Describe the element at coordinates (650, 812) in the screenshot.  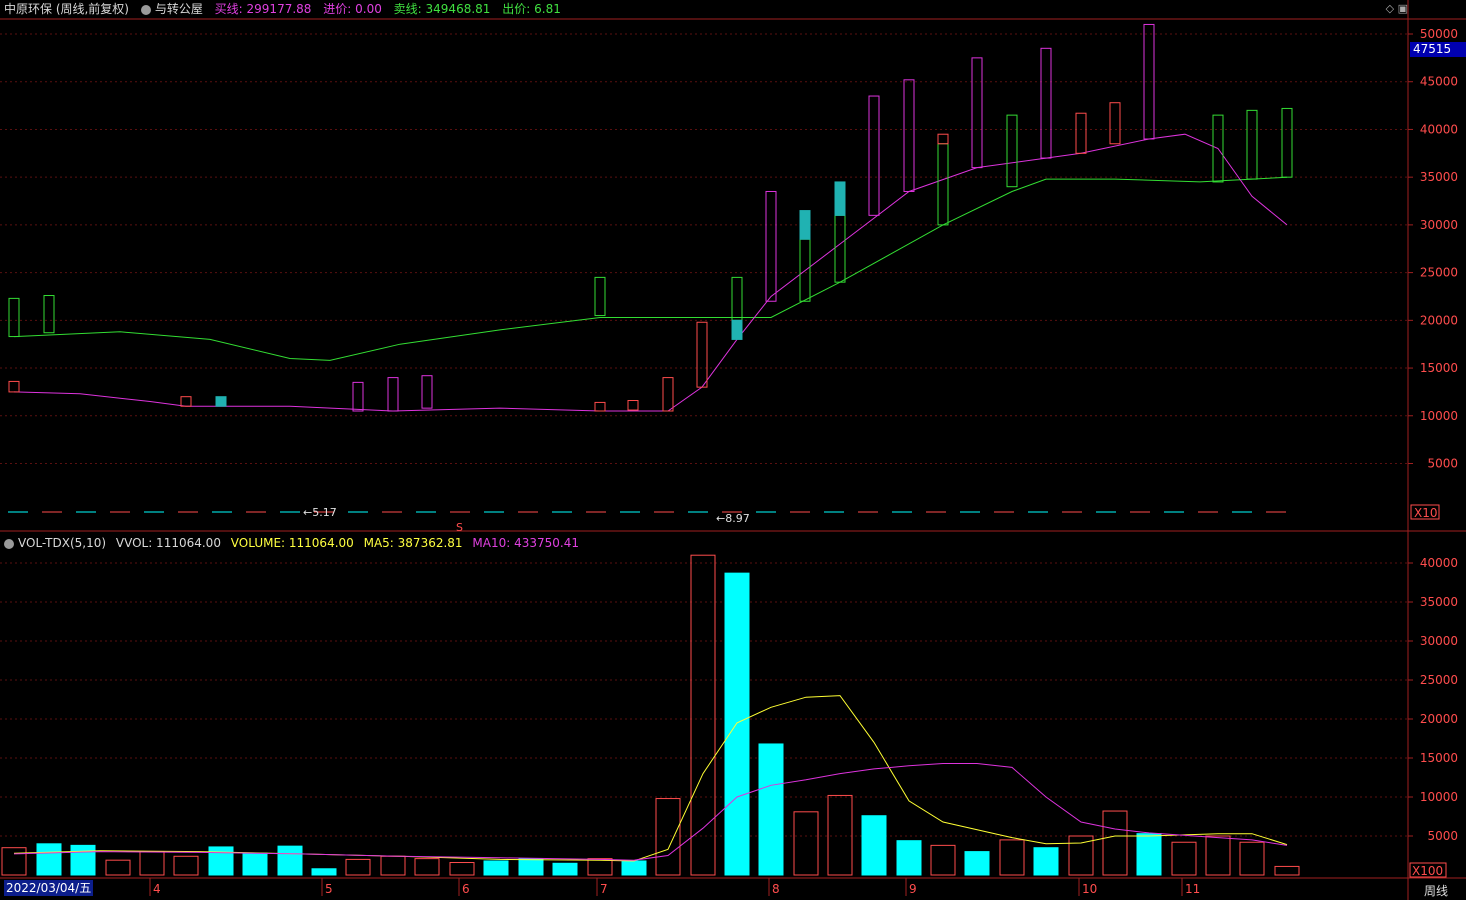
I see `volume-ma10-line` at that location.